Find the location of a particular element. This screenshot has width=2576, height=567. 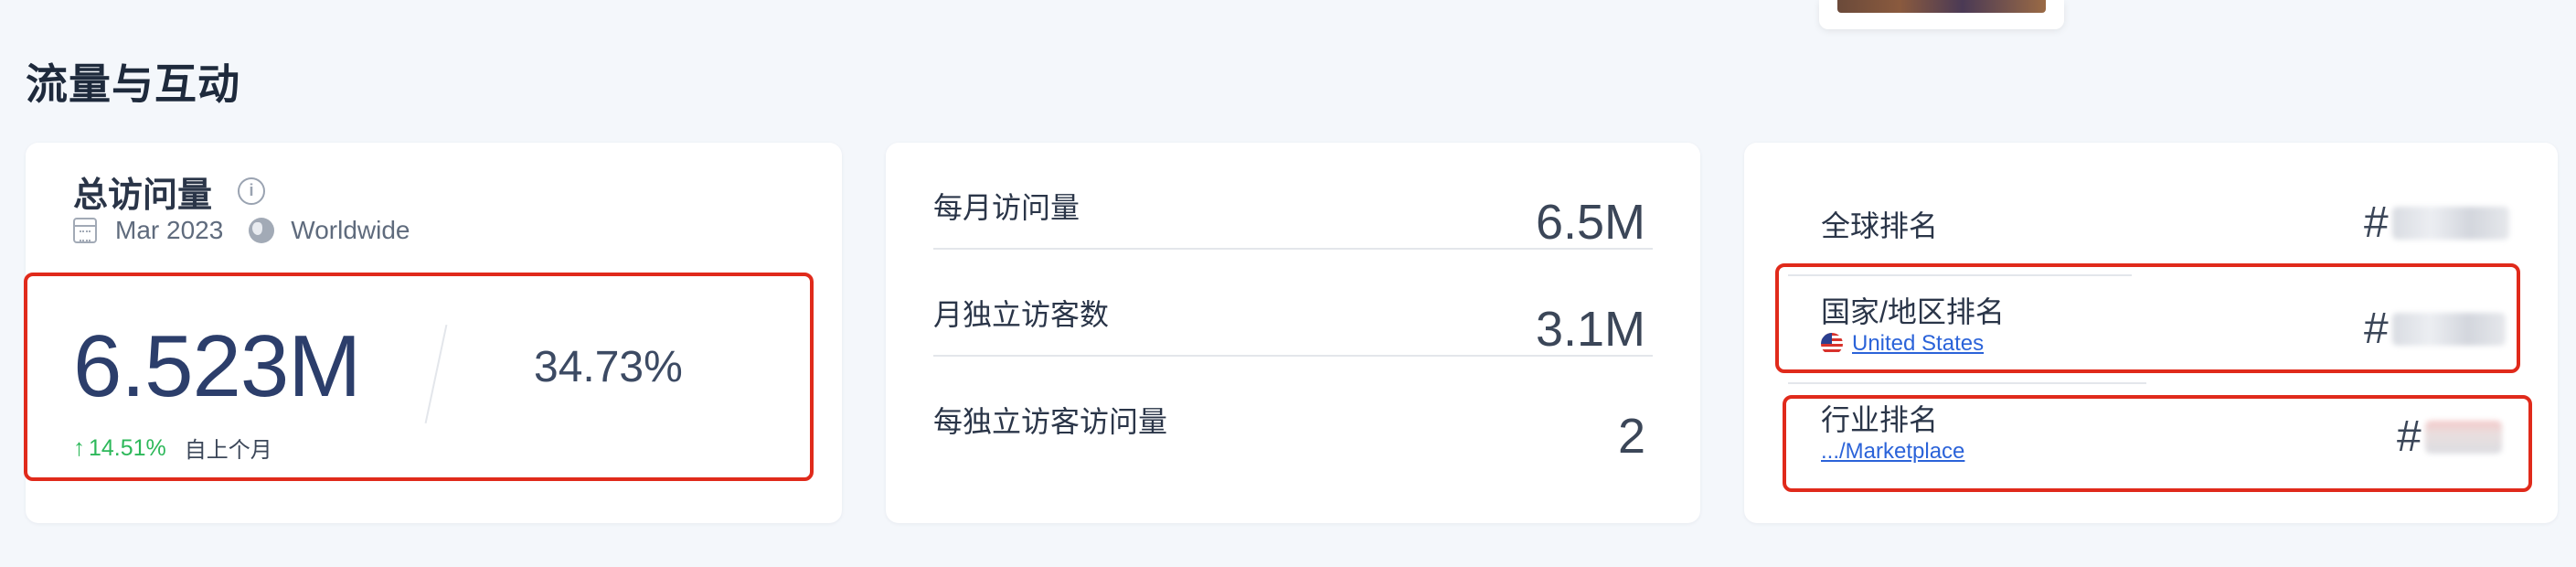

metric-label: 月独立访客数 is located at coordinates (1022, 314).